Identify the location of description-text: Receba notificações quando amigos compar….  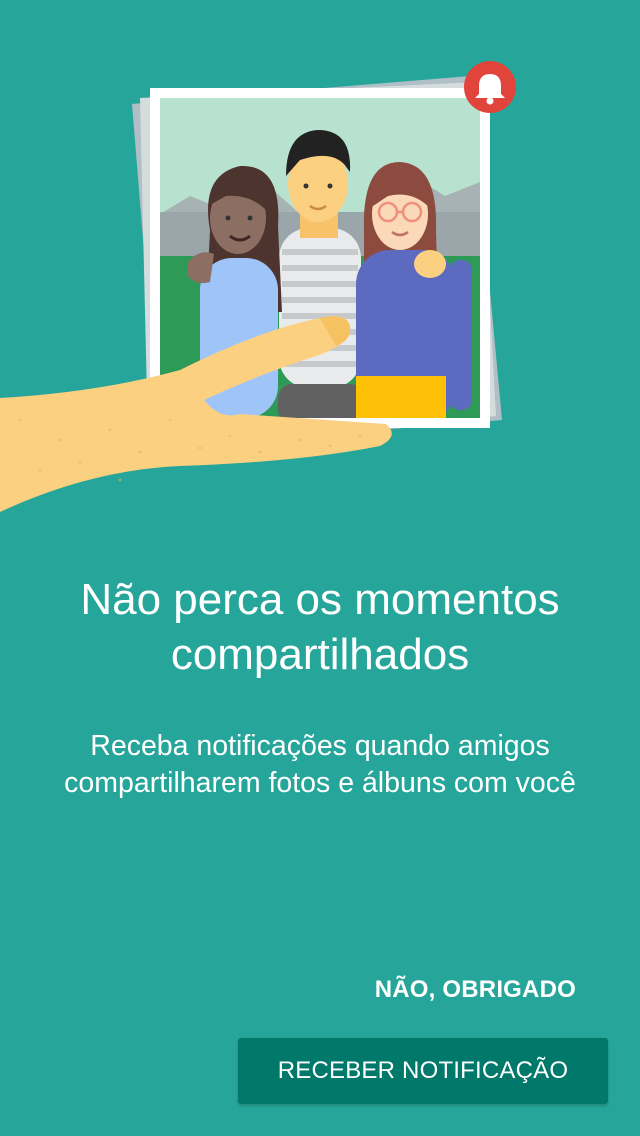
(320, 764).